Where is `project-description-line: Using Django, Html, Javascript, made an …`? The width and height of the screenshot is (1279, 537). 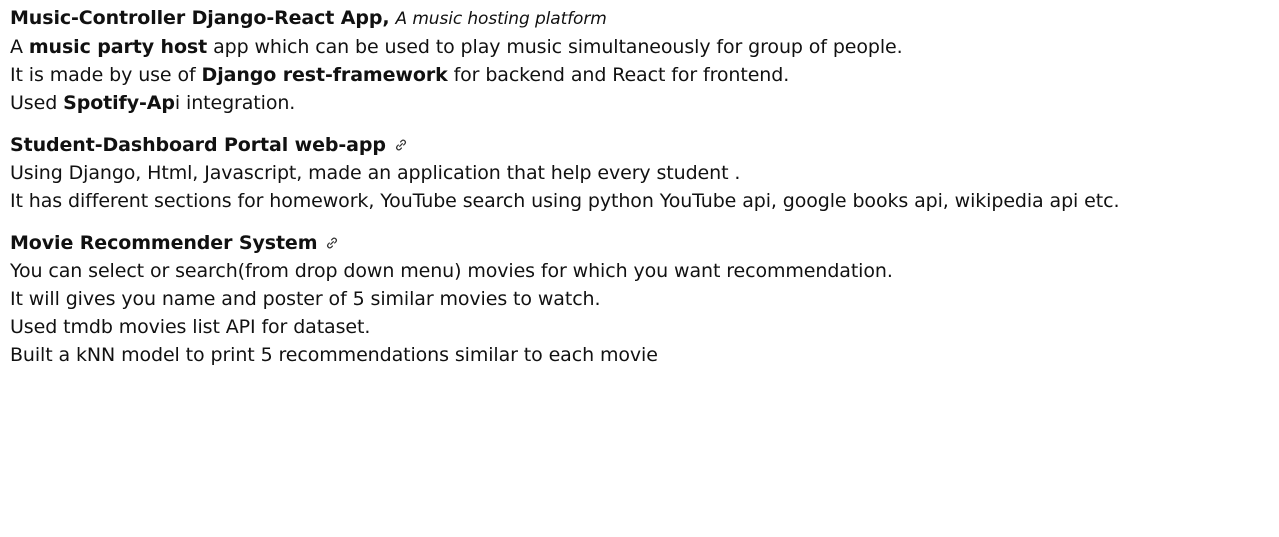 project-description-line: Using Django, Html, Javascript, made an … is located at coordinates (375, 173).